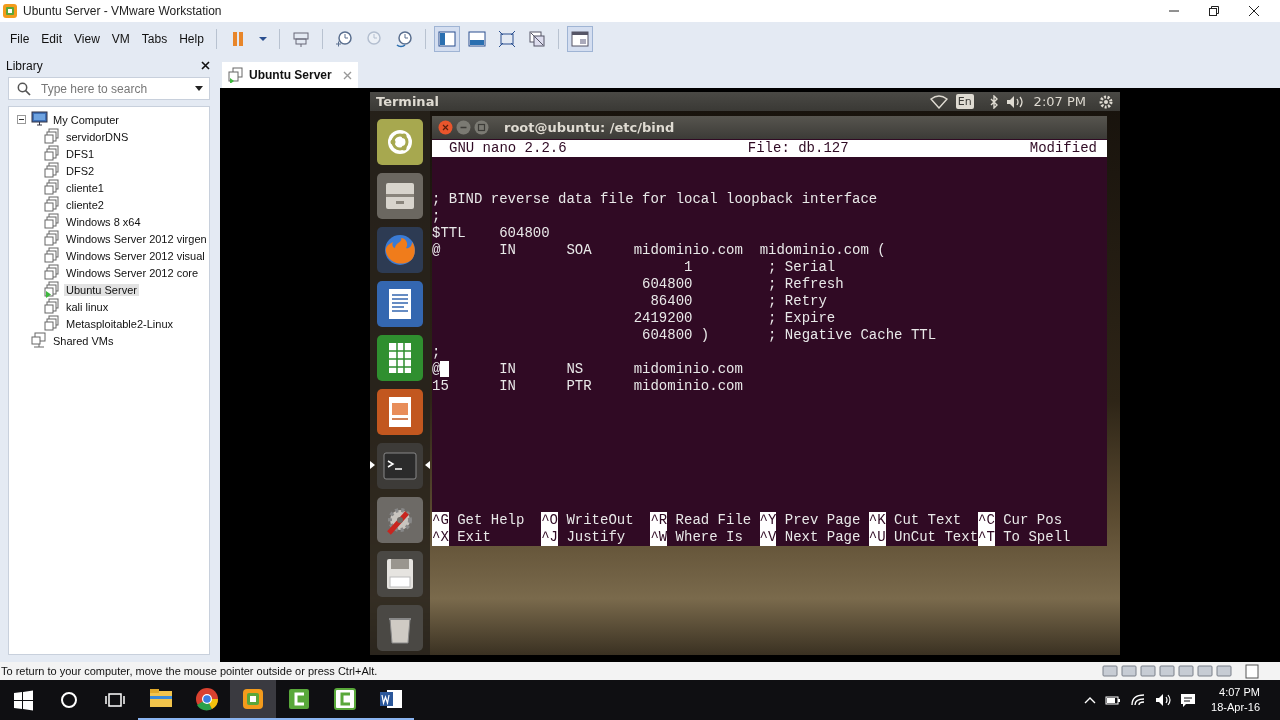 This screenshot has width=1280, height=720. What do you see at coordinates (743, 284) in the screenshot?
I see `code-line: 604800 ; Refresh` at bounding box center [743, 284].